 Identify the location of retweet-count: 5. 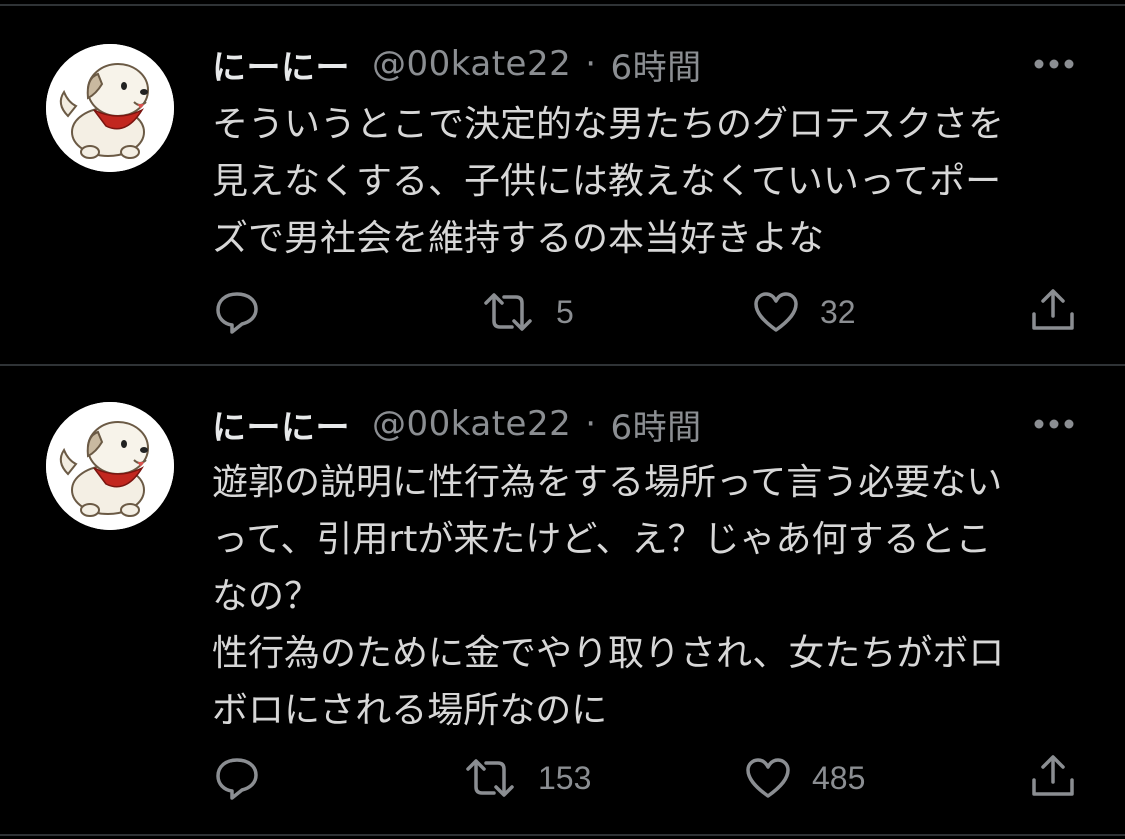
(565, 311).